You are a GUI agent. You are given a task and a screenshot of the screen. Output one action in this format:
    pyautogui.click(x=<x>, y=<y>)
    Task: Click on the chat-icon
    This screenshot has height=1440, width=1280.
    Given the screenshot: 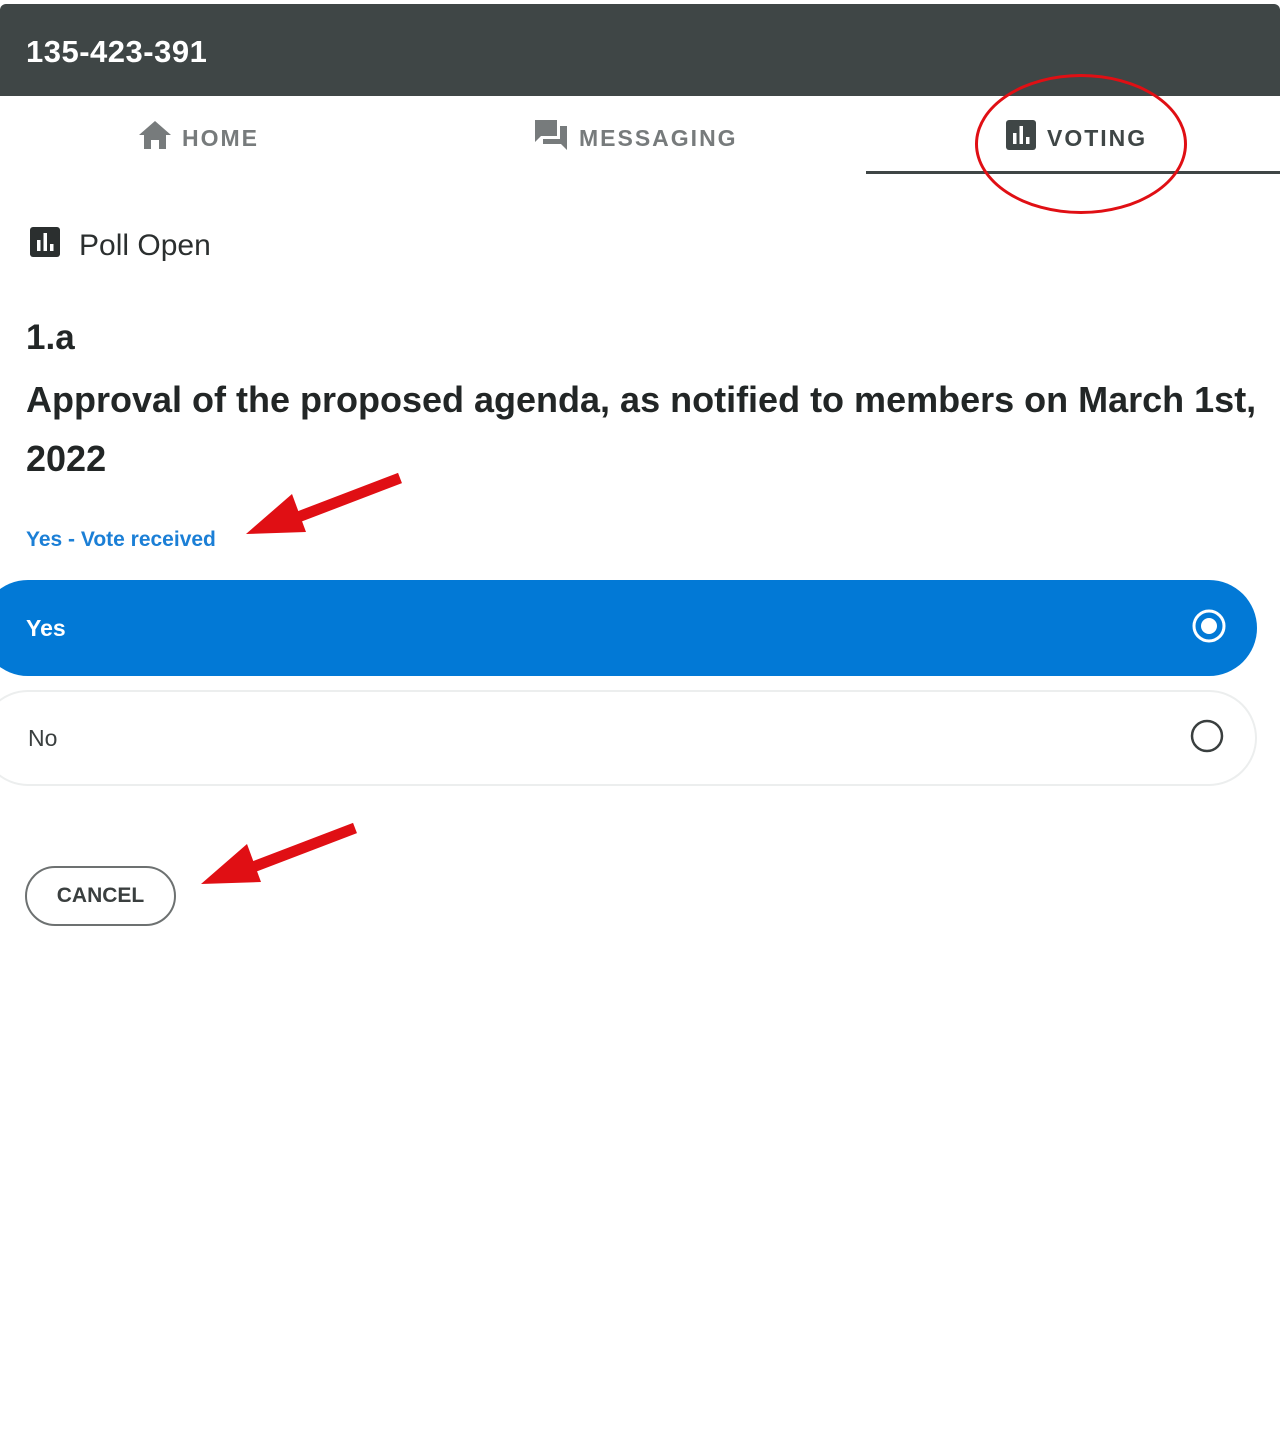 What is the action you would take?
    pyautogui.click(x=551, y=138)
    